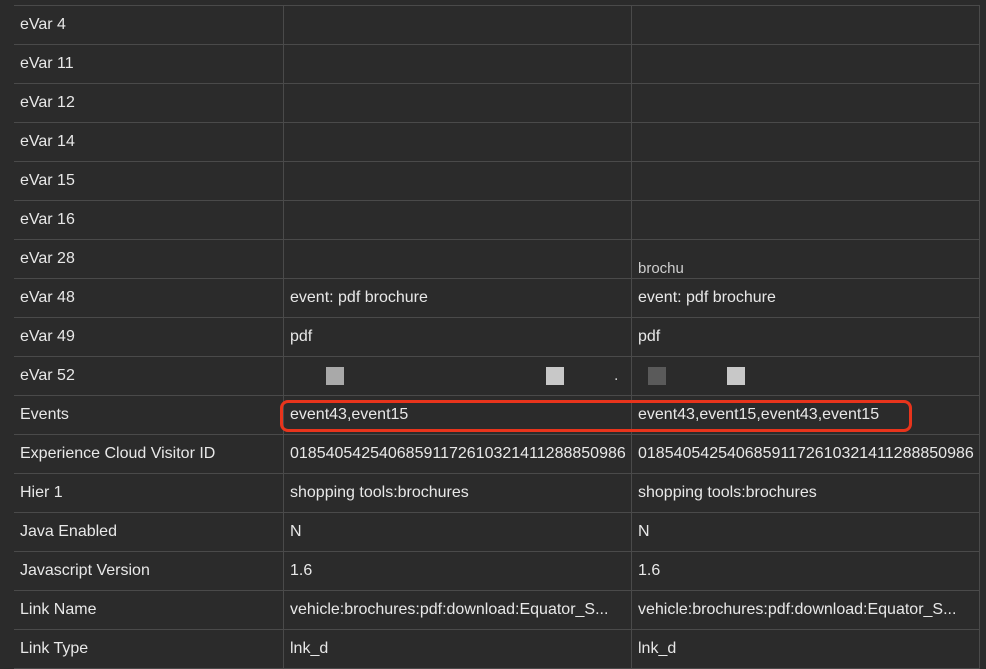 Image resolution: width=986 pixels, height=669 pixels. I want to click on table-row: eVar 14, so click(497, 142).